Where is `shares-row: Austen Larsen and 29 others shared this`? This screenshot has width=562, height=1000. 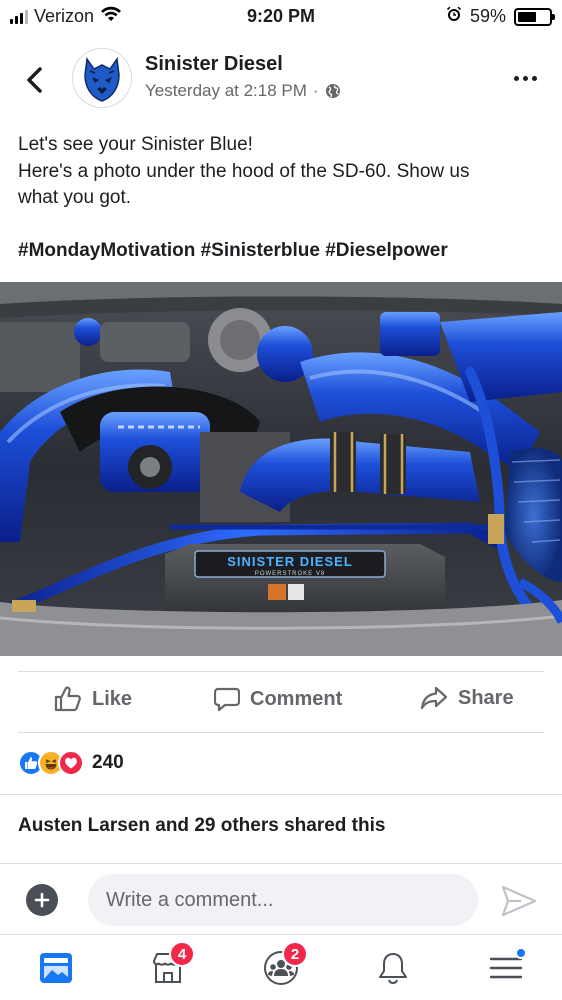
shares-row: Austen Larsen and 29 others shared this is located at coordinates (281, 829).